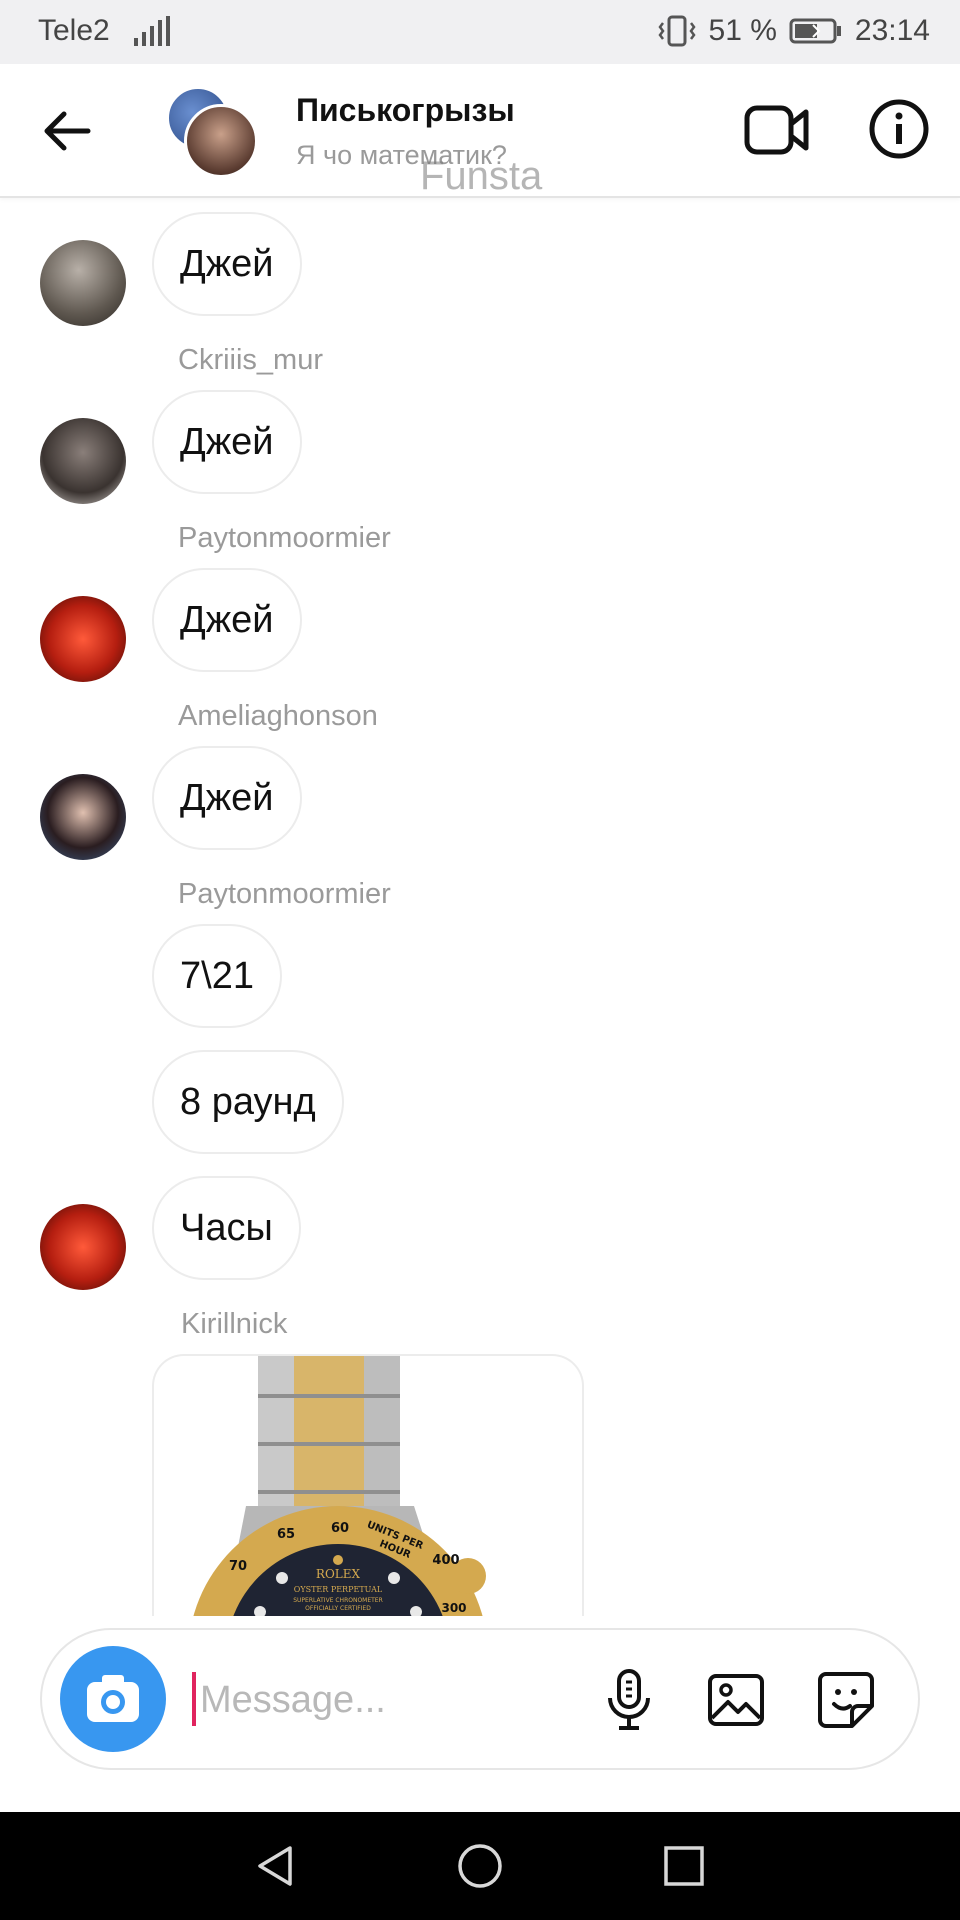 This screenshot has height=1920, width=960. Describe the element at coordinates (736, 1700) in the screenshot. I see `gallery-icon` at that location.